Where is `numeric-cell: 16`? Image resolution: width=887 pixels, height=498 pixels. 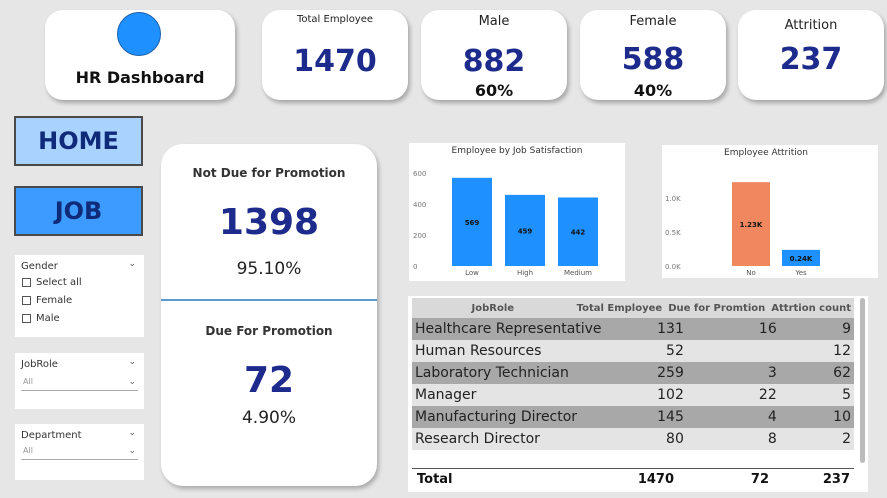
numeric-cell: 16 is located at coordinates (733, 329).